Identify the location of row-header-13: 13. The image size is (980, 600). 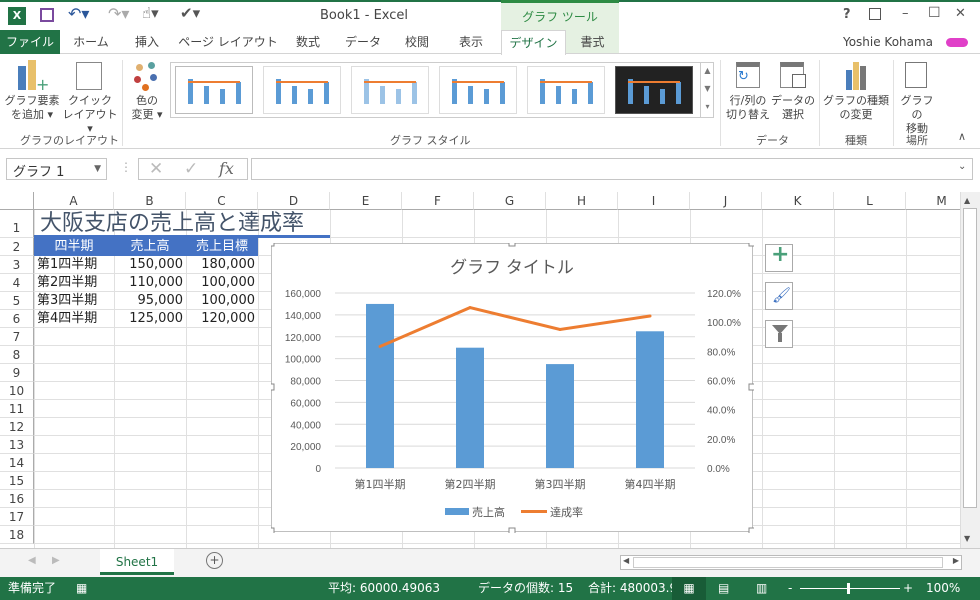
(17, 445).